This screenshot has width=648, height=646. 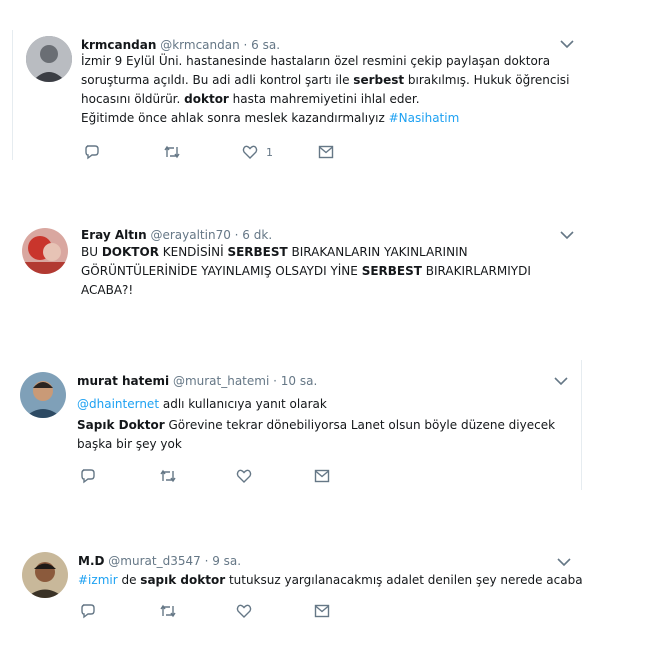 I want to click on bold-keyword: sapık doktor, so click(x=183, y=580).